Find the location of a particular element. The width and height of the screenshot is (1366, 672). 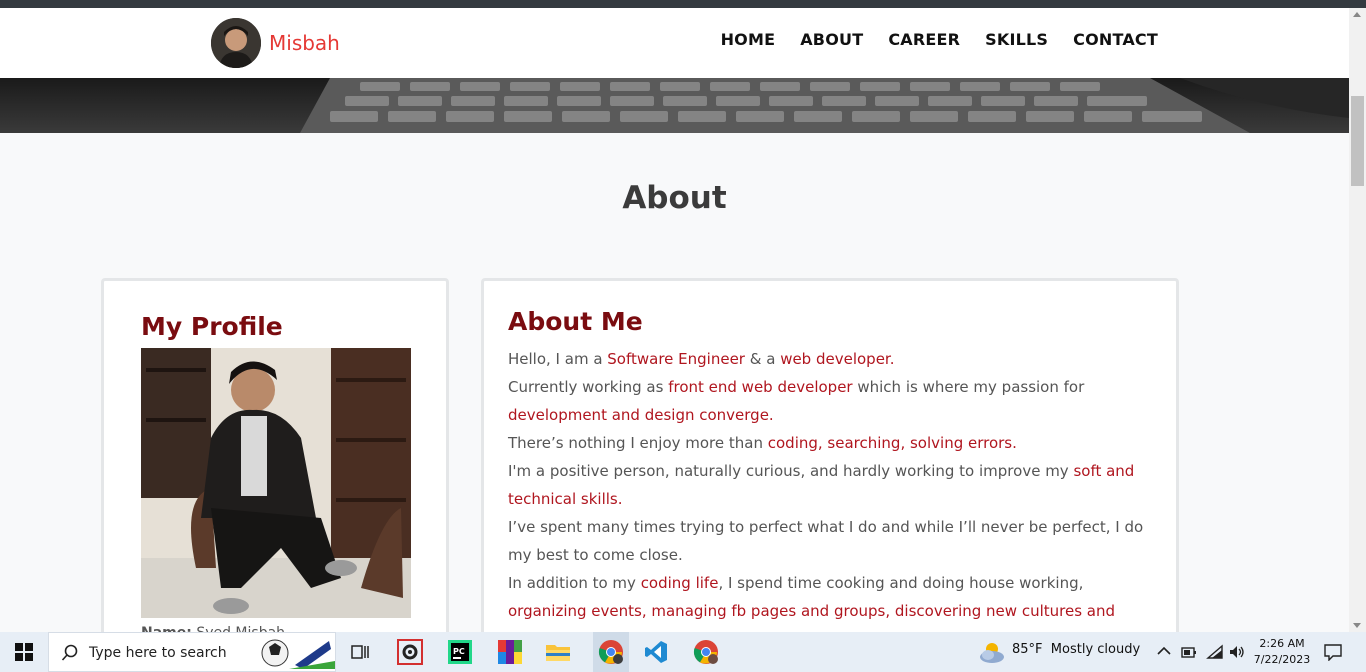

navbar: Misbah HOME ABOUT CAREER SKILLS CONTACT is located at coordinates (674, 43).